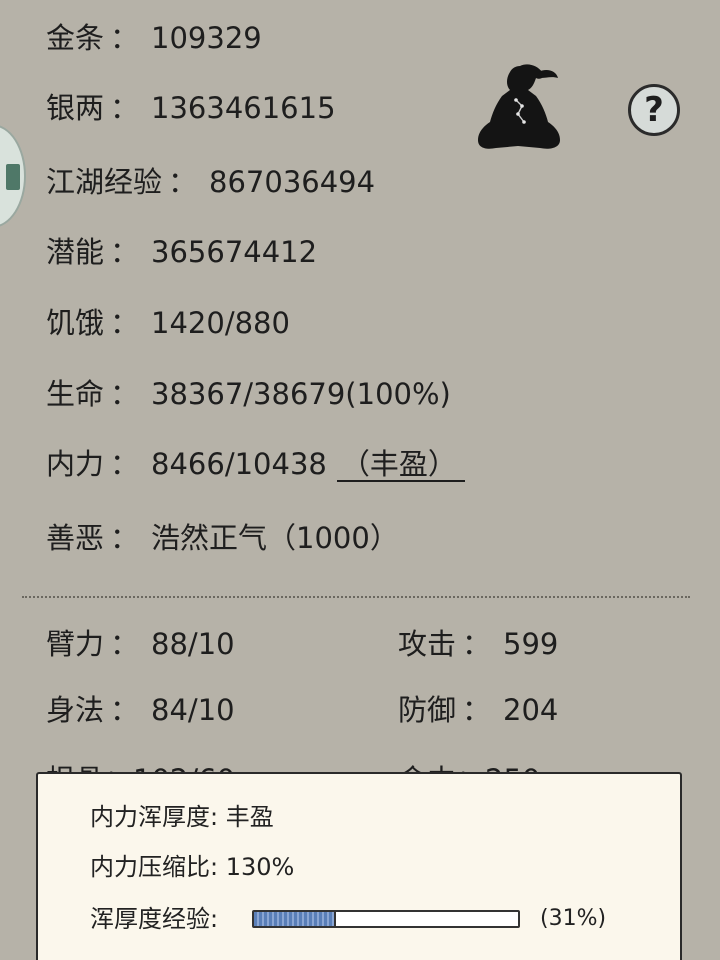 The width and height of the screenshot is (720, 960). I want to click on attr-value: 88/10, so click(193, 644).